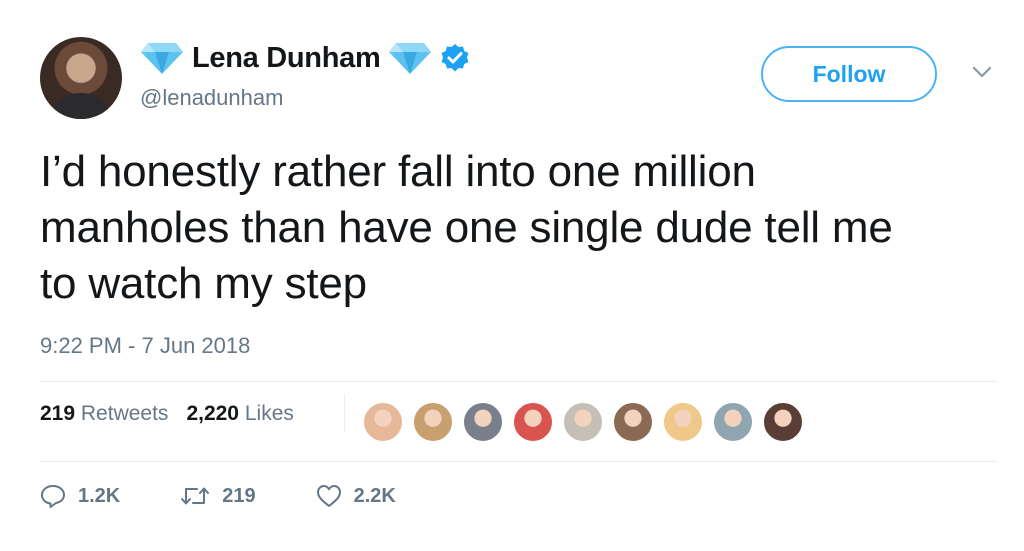  What do you see at coordinates (218, 496) in the screenshot?
I see `retweet-button: 219` at bounding box center [218, 496].